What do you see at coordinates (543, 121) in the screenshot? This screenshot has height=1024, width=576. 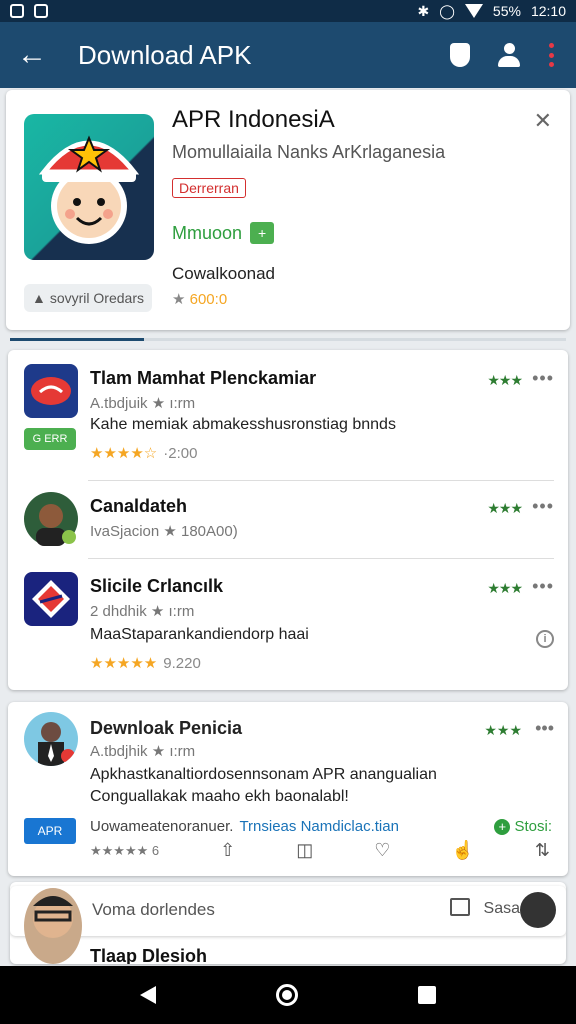 I see `close-icon: ✕` at bounding box center [543, 121].